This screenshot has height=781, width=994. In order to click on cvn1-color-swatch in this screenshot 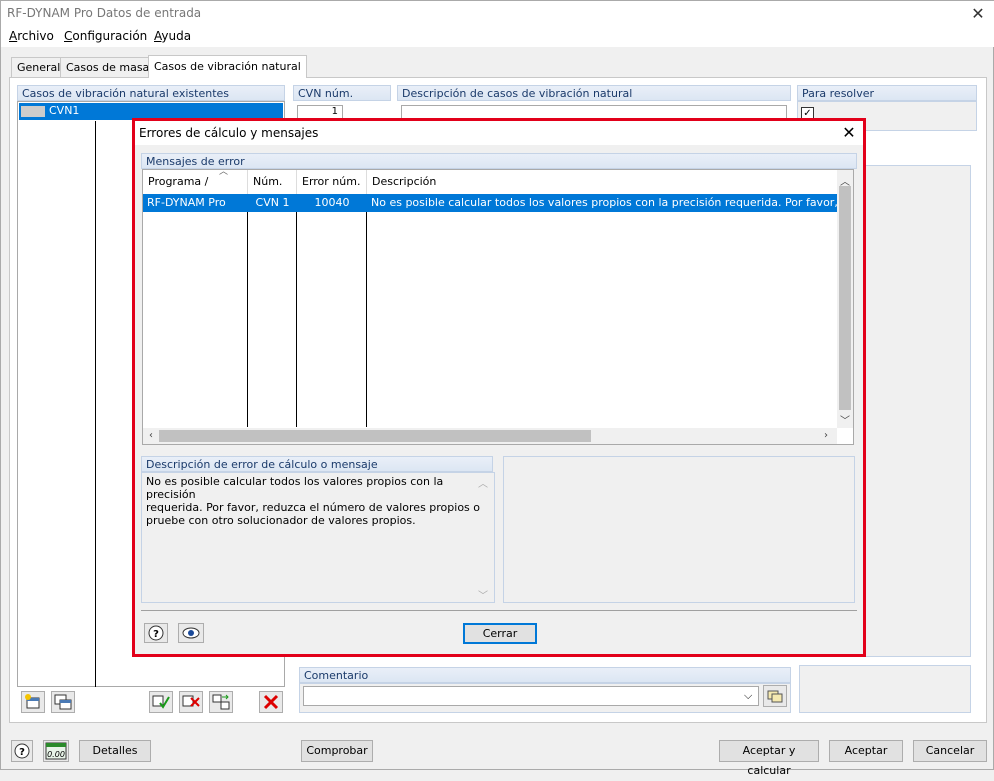, I will do `click(33, 111)`.